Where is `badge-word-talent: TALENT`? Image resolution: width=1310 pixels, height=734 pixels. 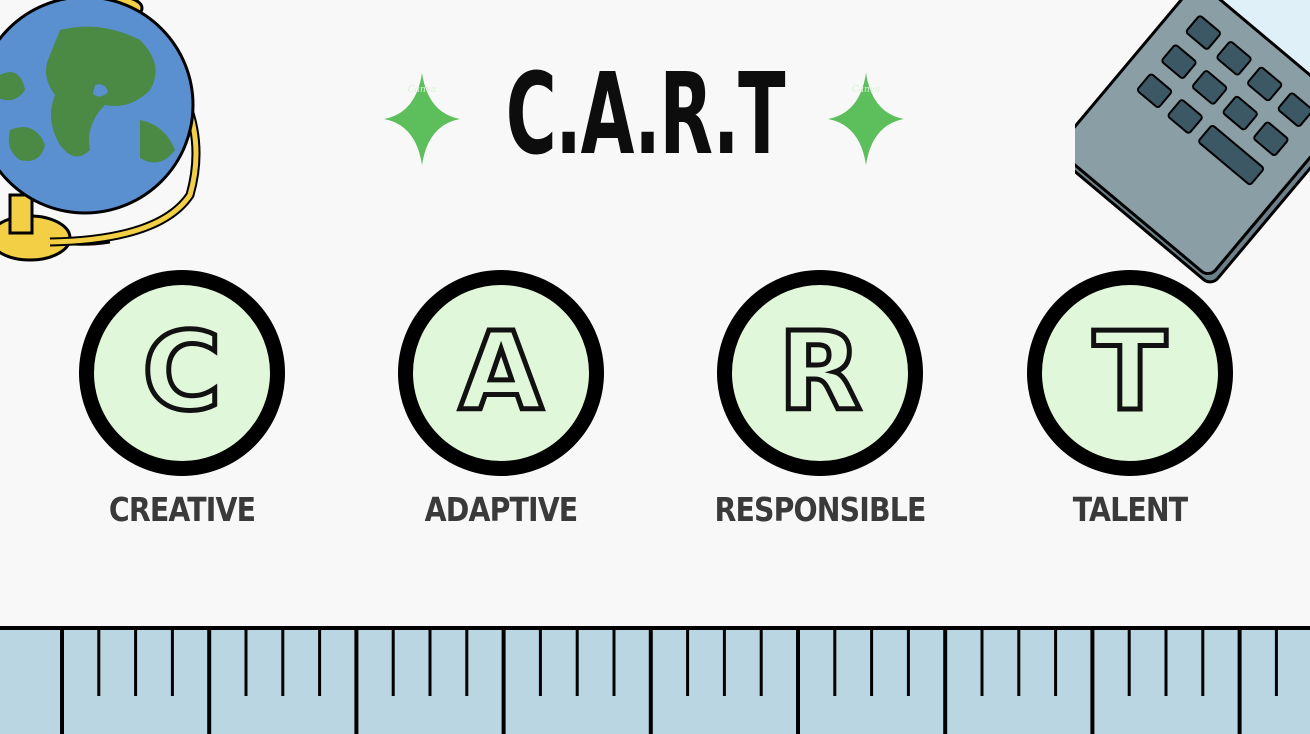 badge-word-talent: TALENT is located at coordinates (1130, 509).